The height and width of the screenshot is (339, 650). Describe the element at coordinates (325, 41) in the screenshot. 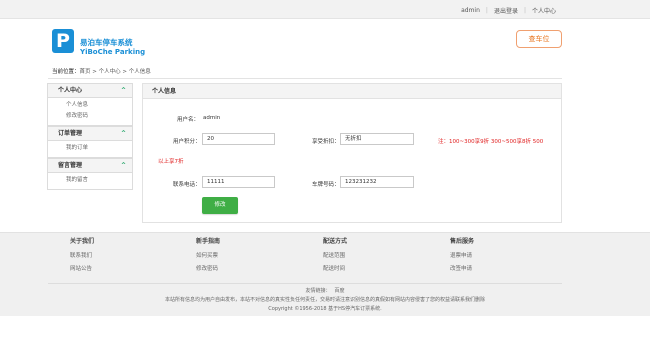

I see `site-header: P 易泊车停车系统 YiBoChe Parking 查车位` at that location.